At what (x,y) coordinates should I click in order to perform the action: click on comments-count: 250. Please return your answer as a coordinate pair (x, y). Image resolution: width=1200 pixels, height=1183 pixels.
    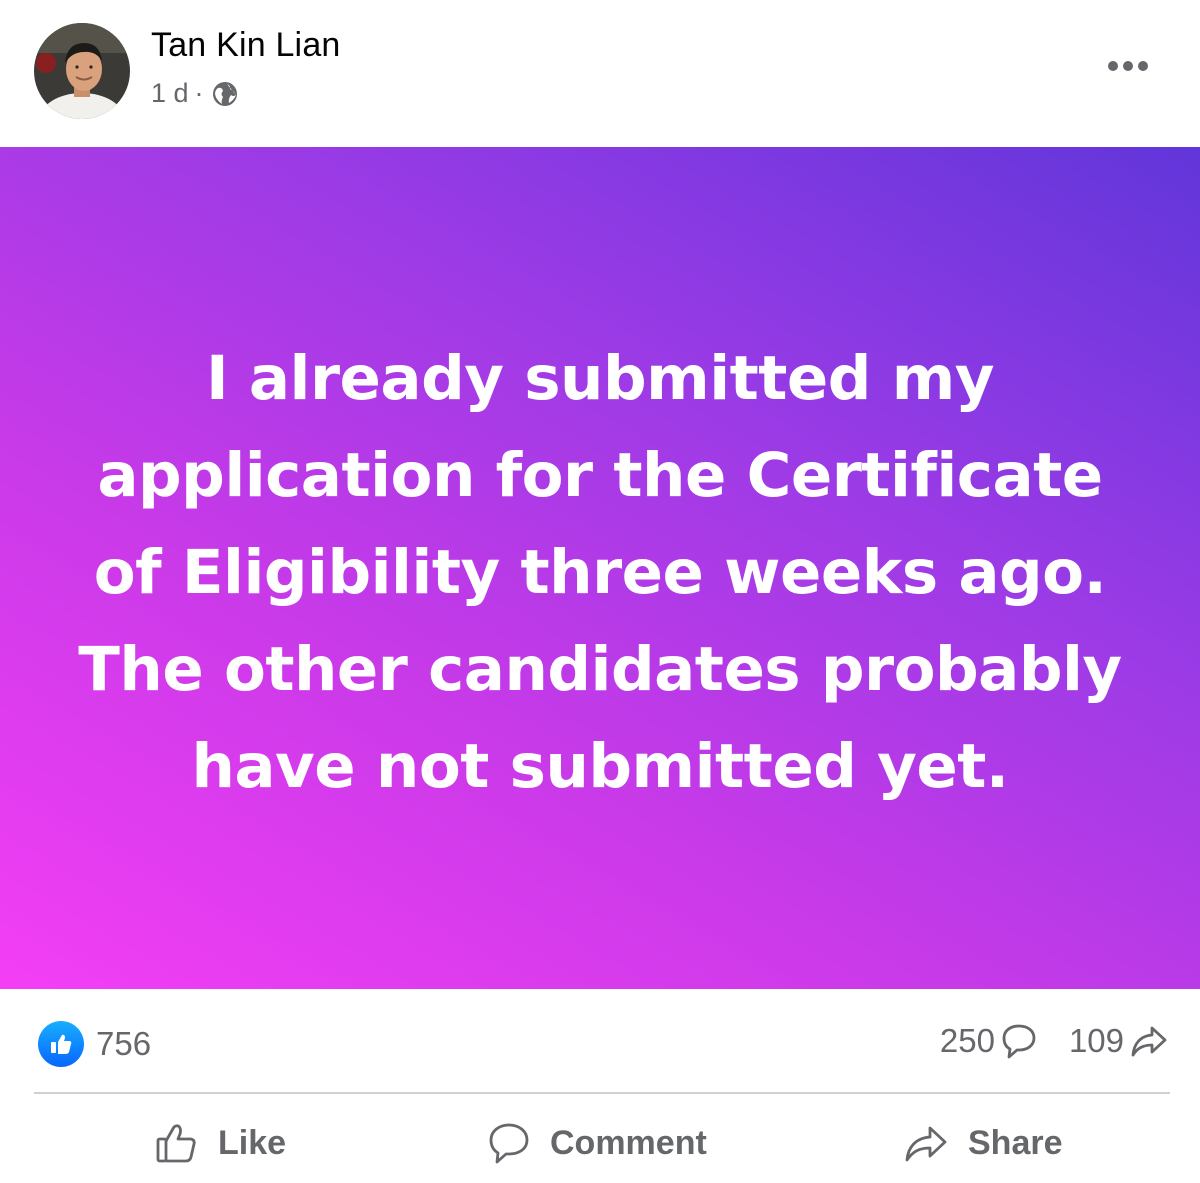
    Looking at the image, I should click on (967, 1040).